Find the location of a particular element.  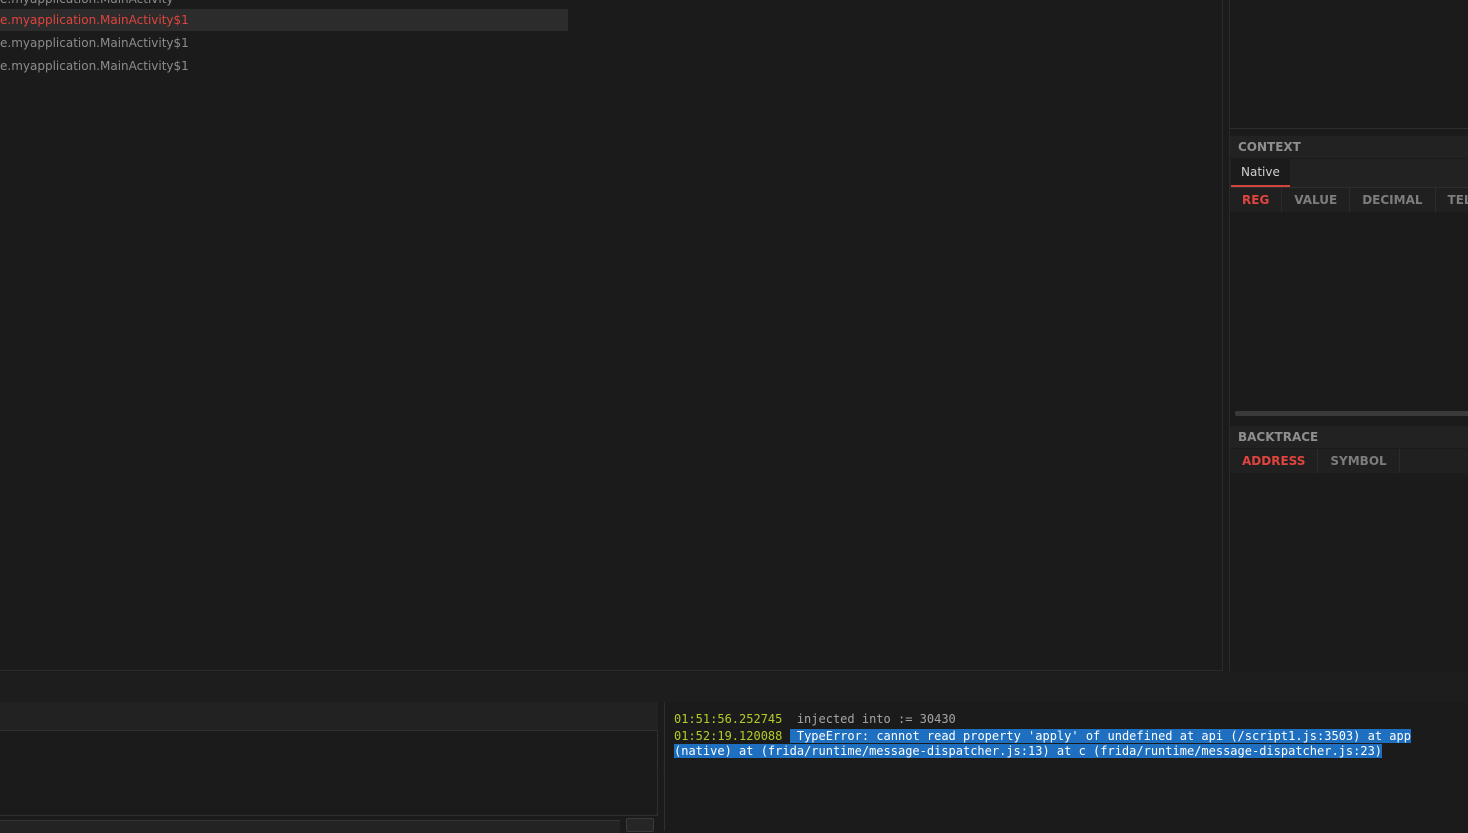

class-list-item-selected: e.myapplication.MainActivity$1 is located at coordinates (284, 20).